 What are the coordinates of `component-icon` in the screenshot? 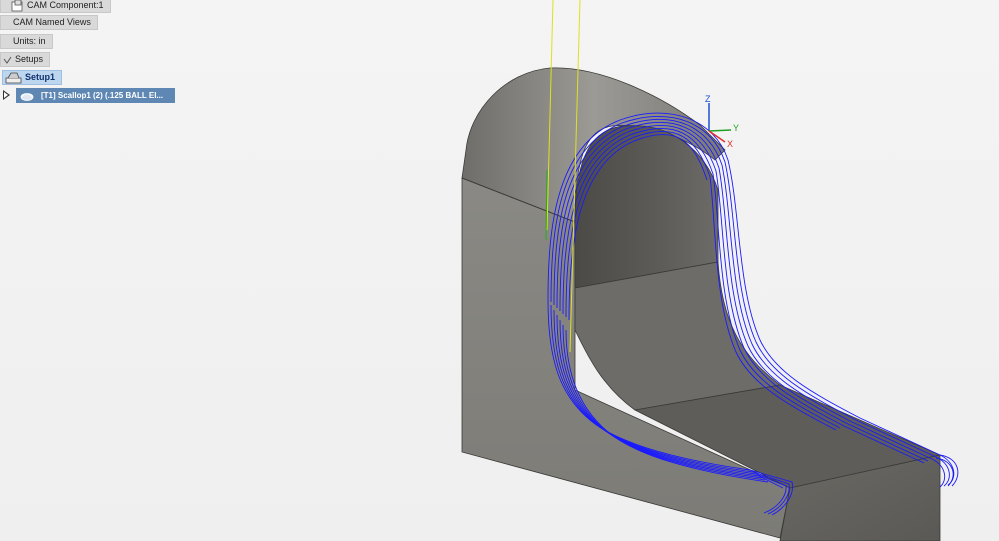 It's located at (18, 6).